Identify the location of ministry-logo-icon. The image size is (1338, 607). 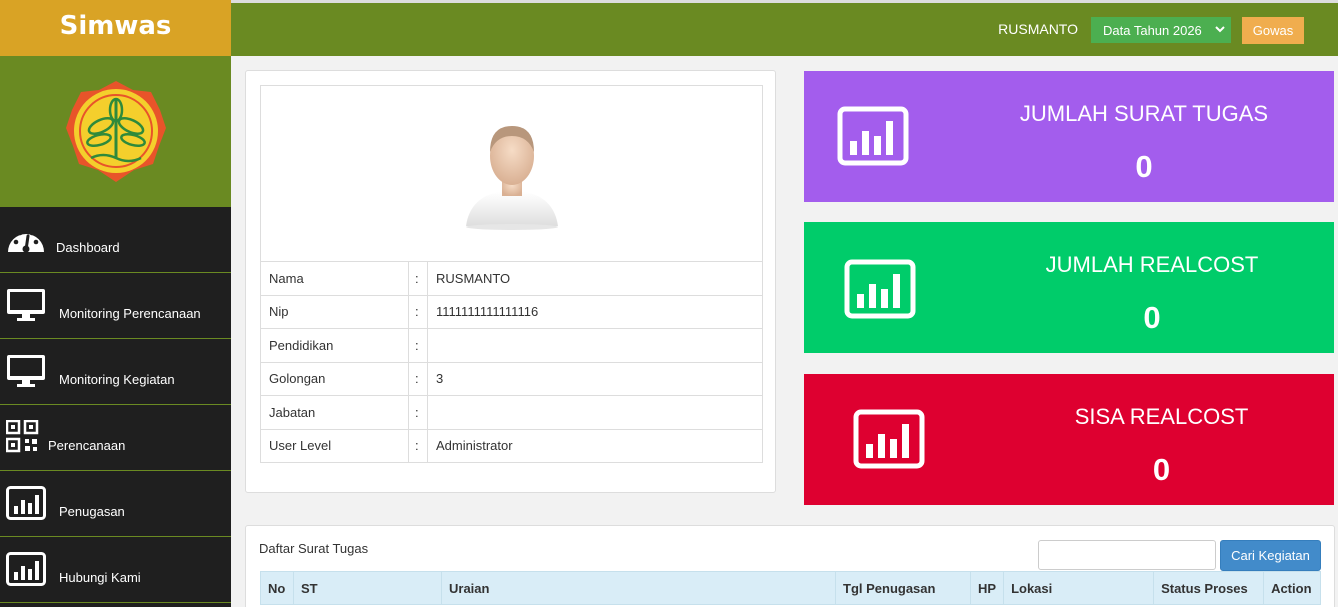
(115, 131).